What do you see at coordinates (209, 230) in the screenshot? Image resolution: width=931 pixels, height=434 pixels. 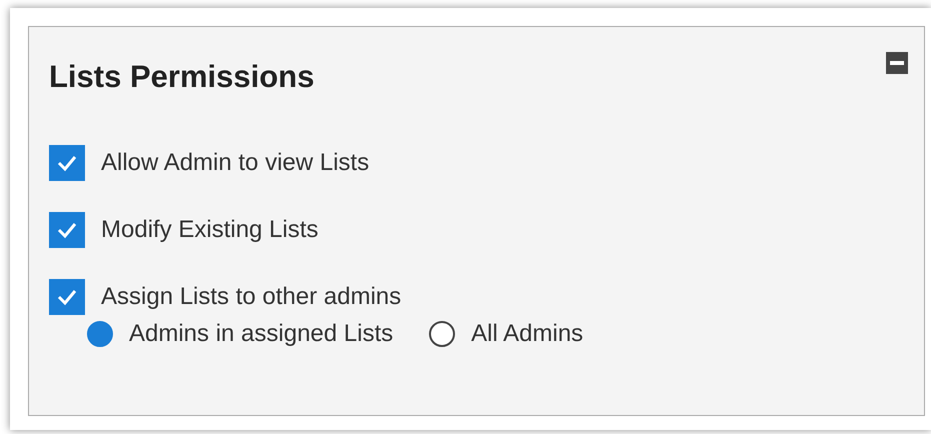 I see `checkbox-label: Modify Existing Lists` at bounding box center [209, 230].